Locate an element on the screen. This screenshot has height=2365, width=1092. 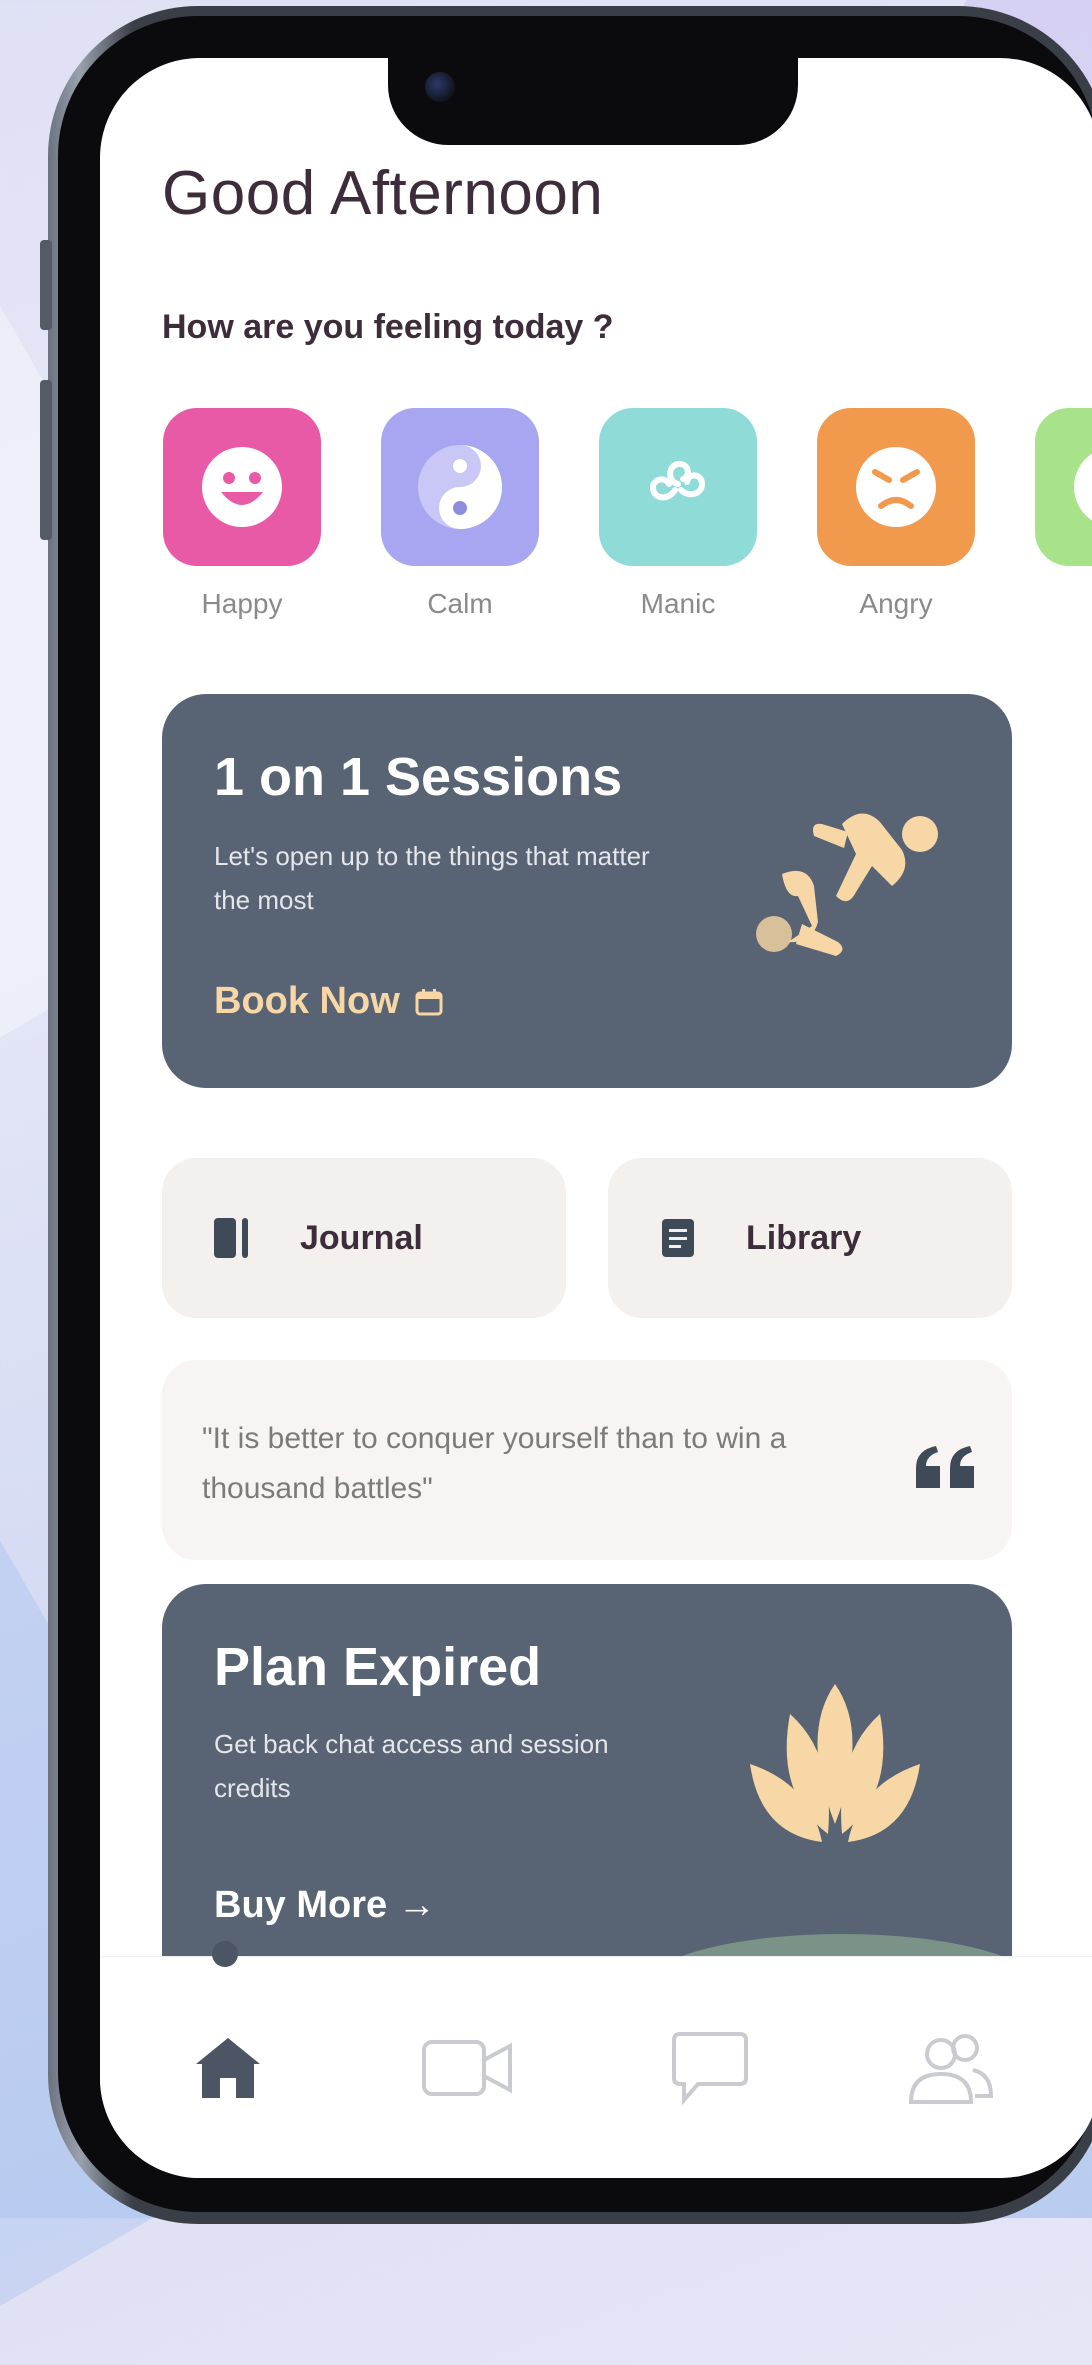
buy-more-button: Buy More → is located at coordinates (325, 1905).